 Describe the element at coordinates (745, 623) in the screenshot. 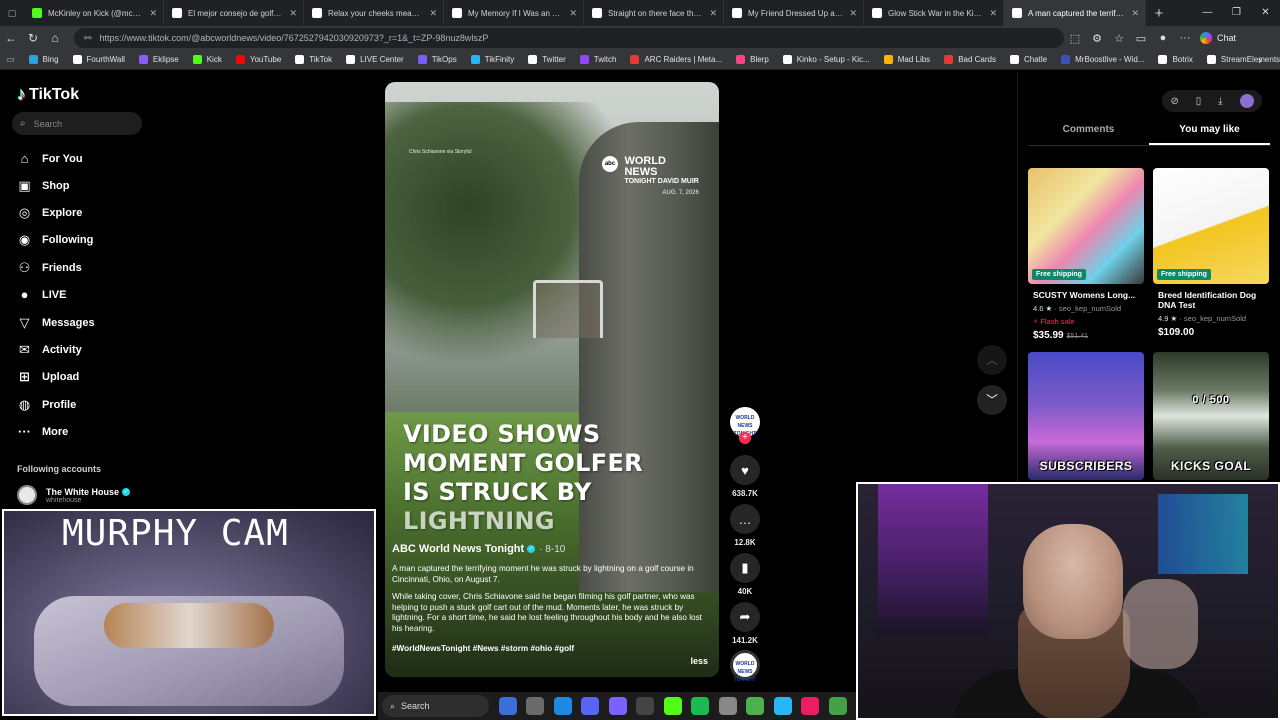

I see `share-button: ➦ 141.2K` at that location.